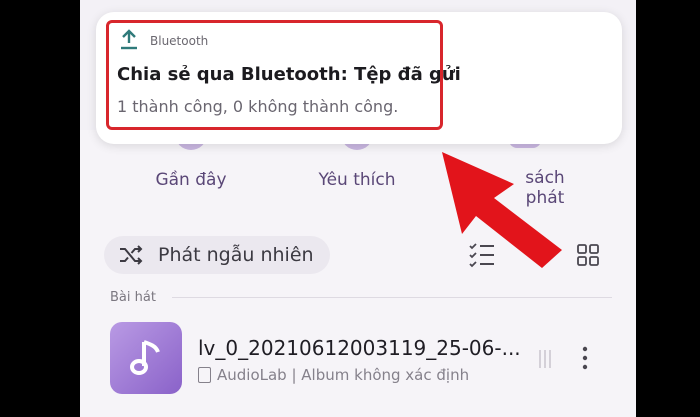  I want to click on category-label: Yêu thích, so click(357, 180).